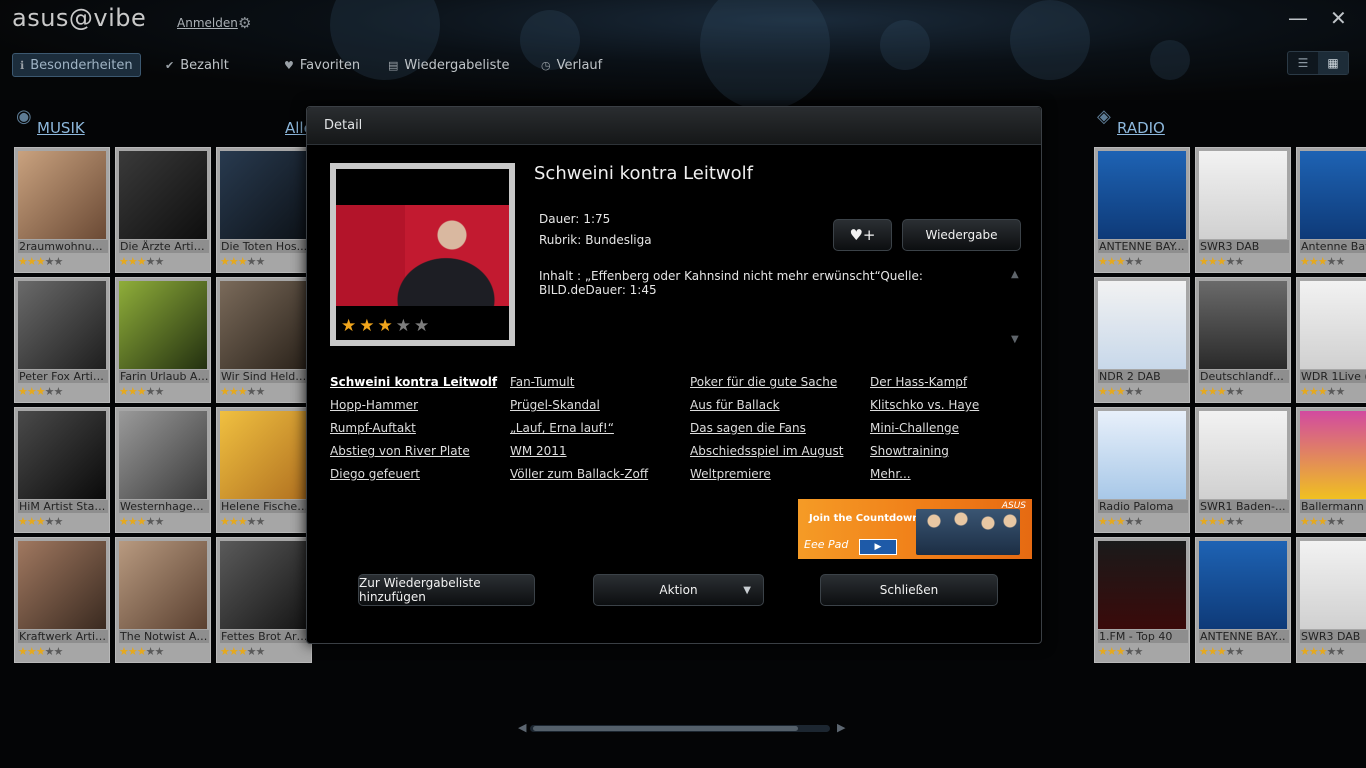 The image size is (1366, 768). What do you see at coordinates (1015, 339) in the screenshot?
I see `scroll-down-icon: ▼` at bounding box center [1015, 339].